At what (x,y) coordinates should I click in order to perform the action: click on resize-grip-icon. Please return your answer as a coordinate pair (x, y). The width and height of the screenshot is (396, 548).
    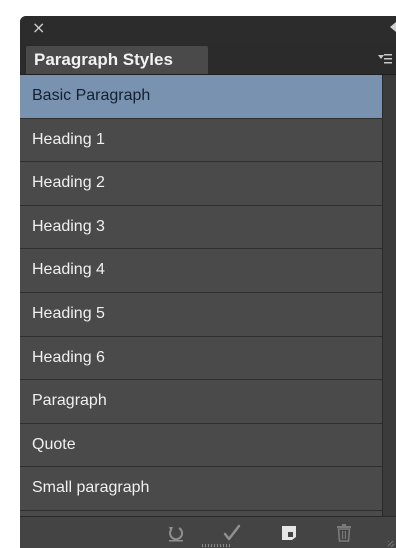
    Looking at the image, I should click on (217, 545).